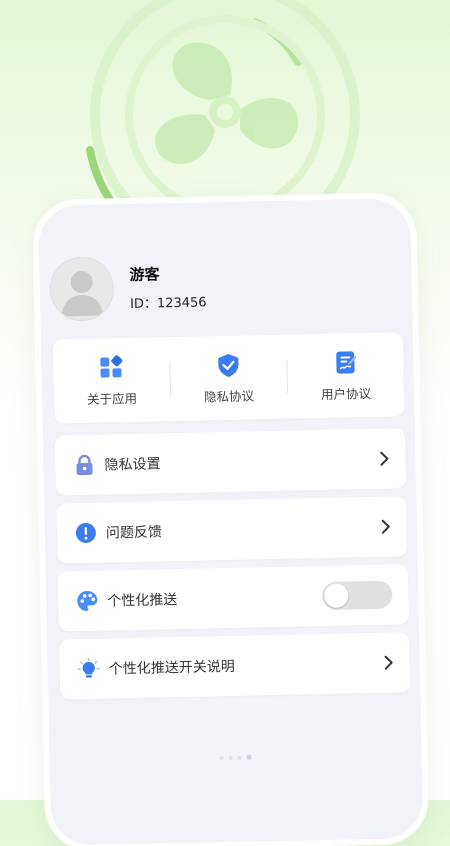 This screenshot has height=846, width=450. What do you see at coordinates (241, 462) in the screenshot?
I see `privacy-settings-label: 隐私设置` at bounding box center [241, 462].